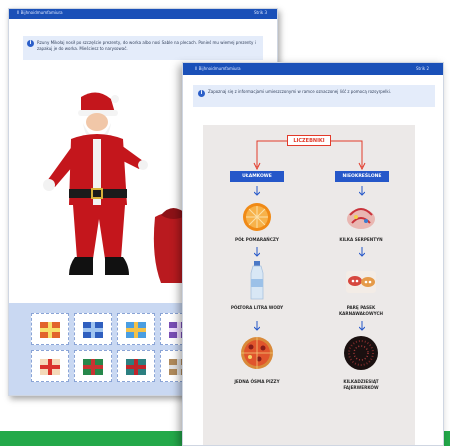  Describe the element at coordinates (313, 69) in the screenshot. I see `page-header: II Bijhnoidmumfamiura Strik 2` at that location.